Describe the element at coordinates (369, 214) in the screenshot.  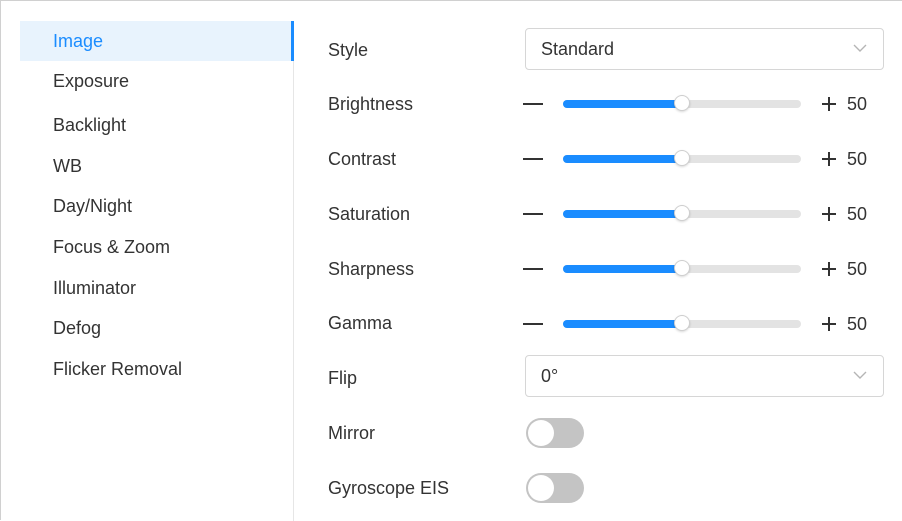
I see `saturation-label: Saturation` at that location.